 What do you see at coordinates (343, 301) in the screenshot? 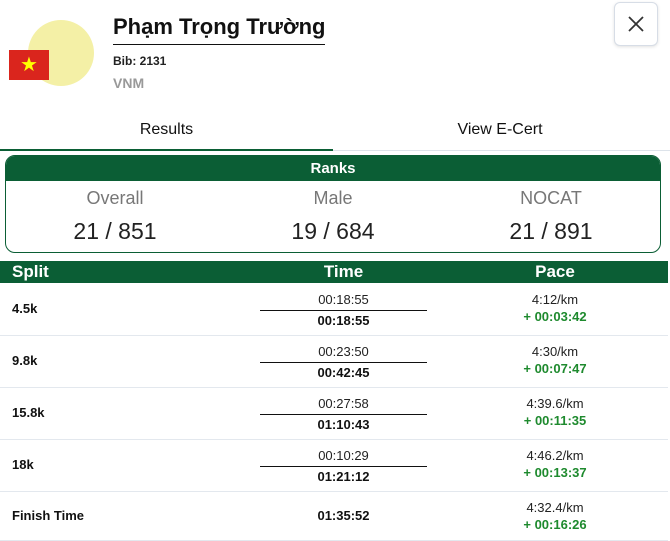
I see `split-time: 00:18:55` at bounding box center [343, 301].